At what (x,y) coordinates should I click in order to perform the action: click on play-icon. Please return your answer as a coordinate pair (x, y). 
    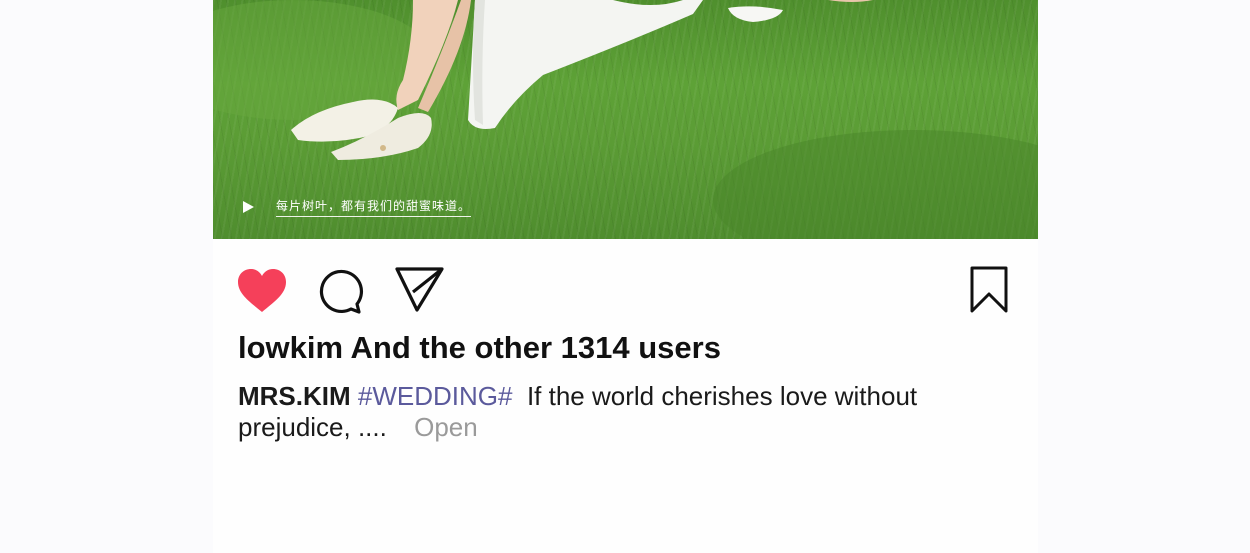
    Looking at the image, I should click on (248, 207).